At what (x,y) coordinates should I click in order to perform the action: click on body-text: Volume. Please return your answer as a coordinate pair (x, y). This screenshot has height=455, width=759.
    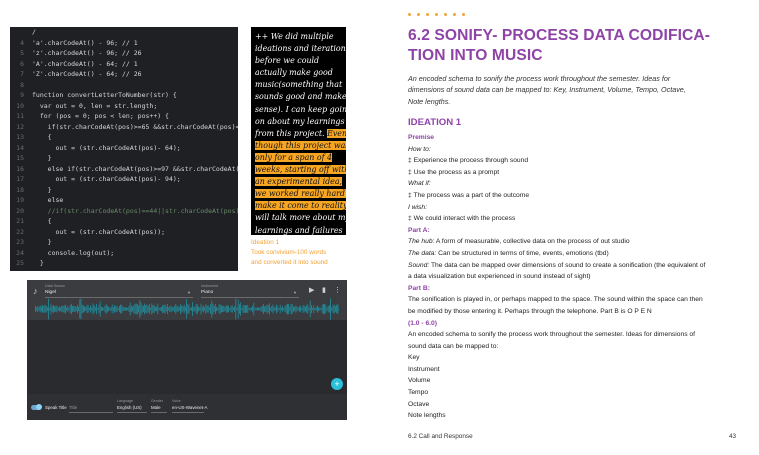
    Looking at the image, I should click on (419, 381).